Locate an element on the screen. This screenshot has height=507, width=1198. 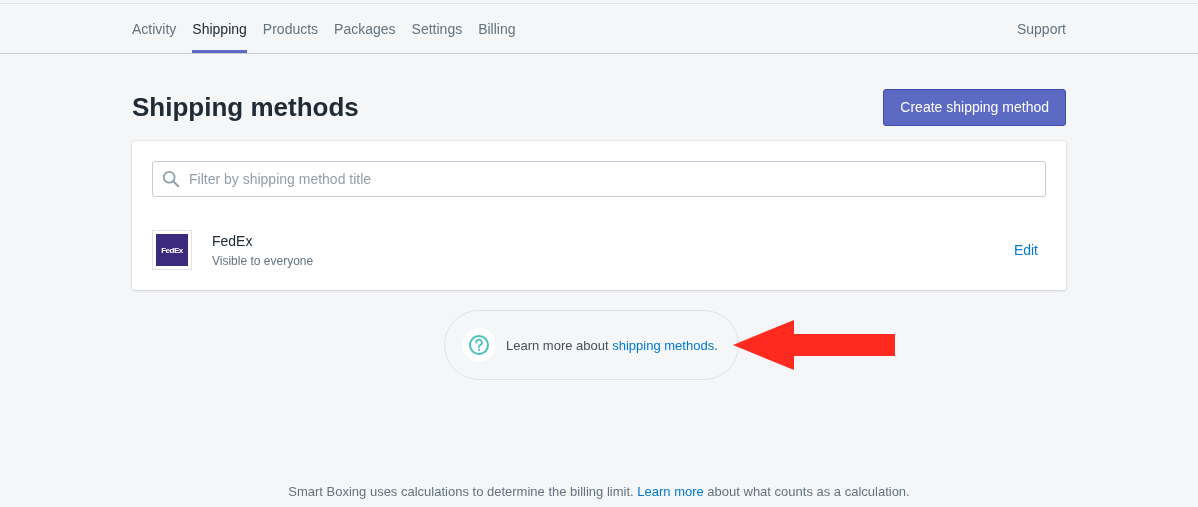
help-text: Learn more about shipping methods. is located at coordinates (612, 345).